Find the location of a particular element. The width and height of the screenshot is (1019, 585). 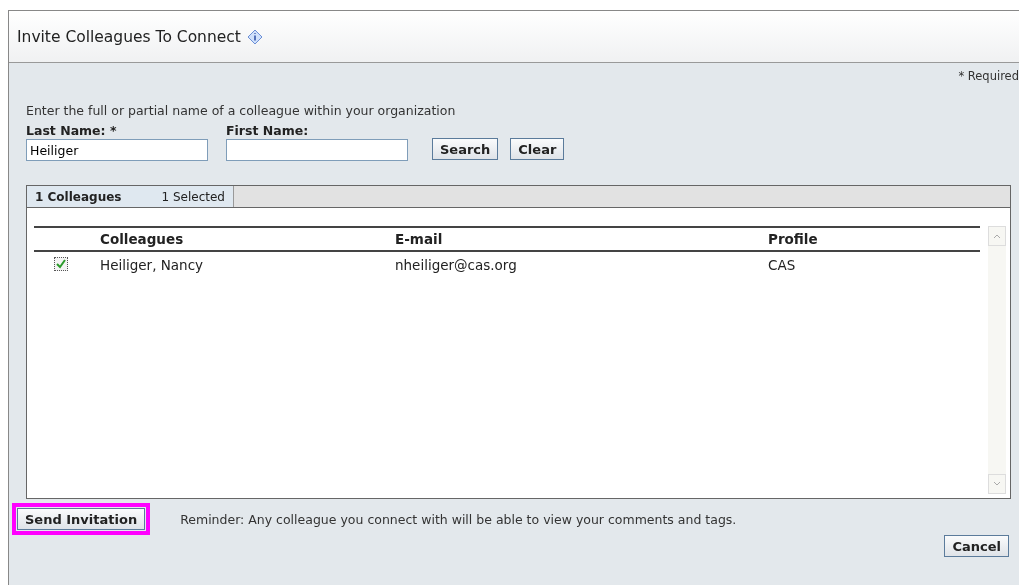

column-header: Profile is located at coordinates (874, 239).